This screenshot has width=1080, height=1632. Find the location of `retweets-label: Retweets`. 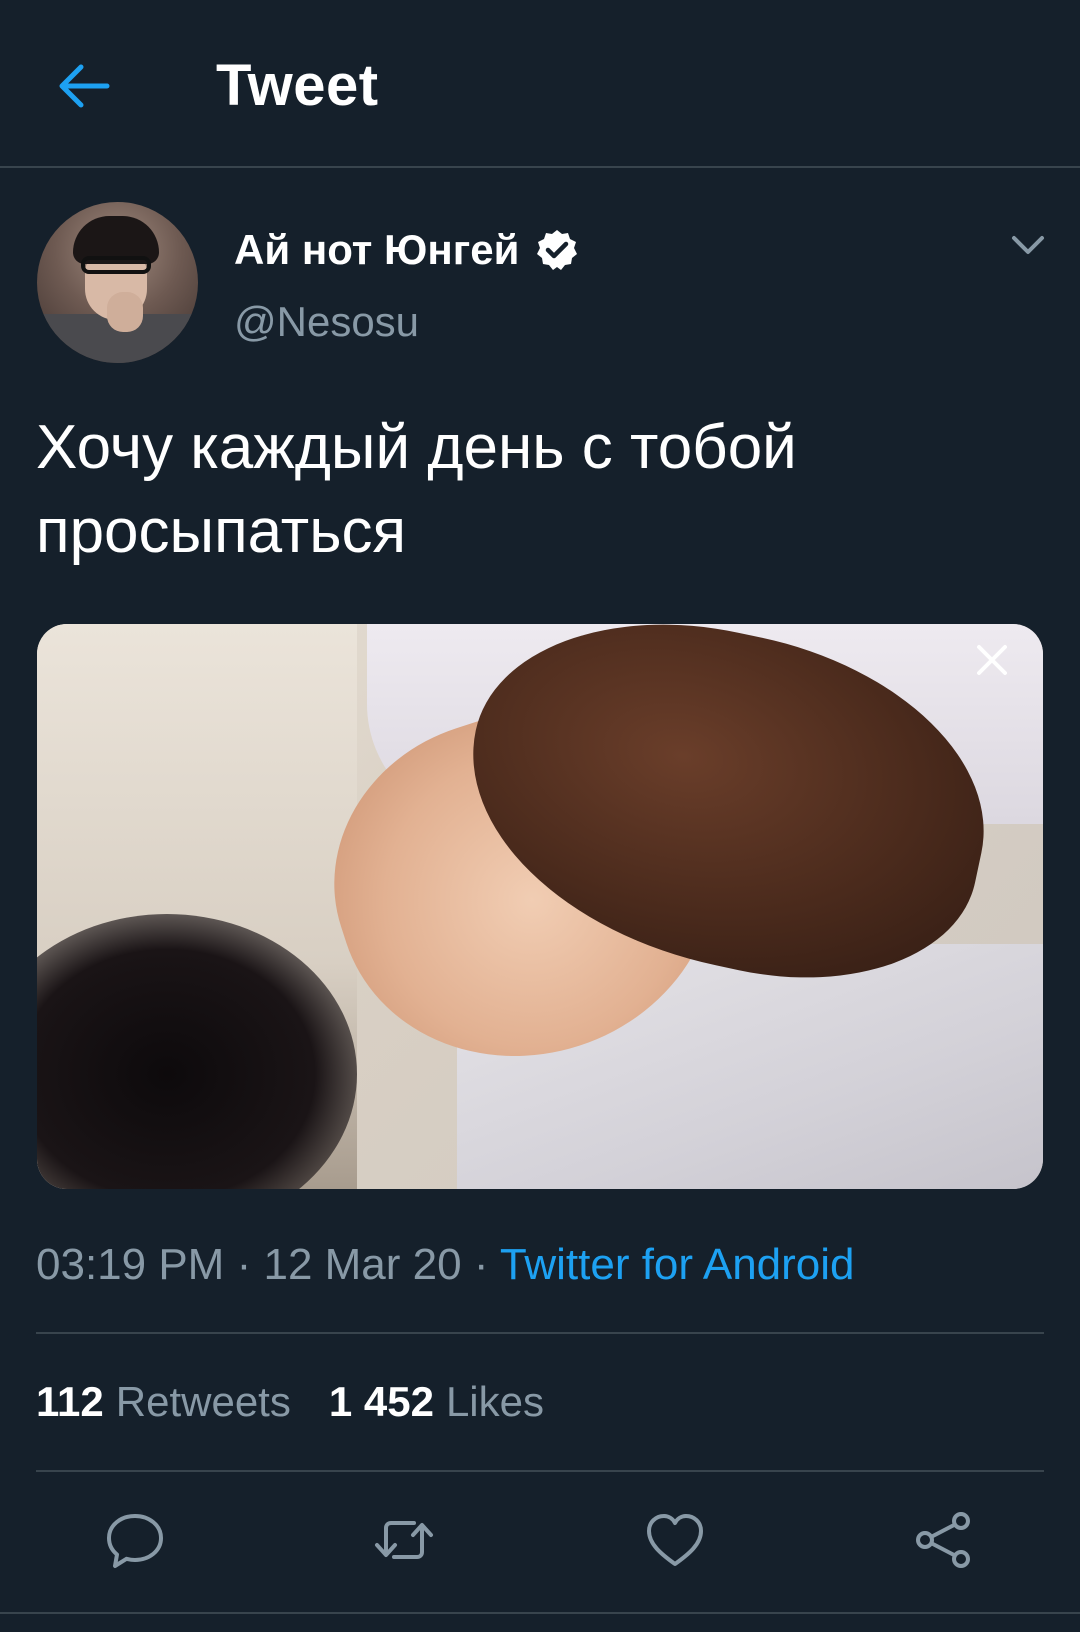

retweets-label: Retweets is located at coordinates (203, 1401).